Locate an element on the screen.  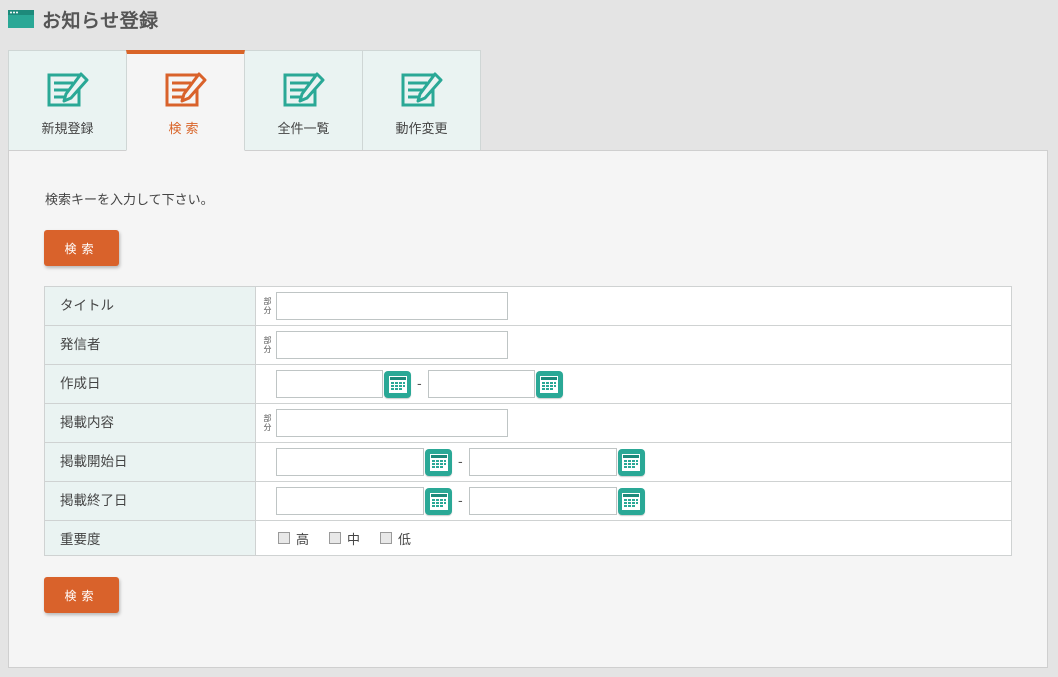
search-button-bottom: 検索 is located at coordinates (81, 595).